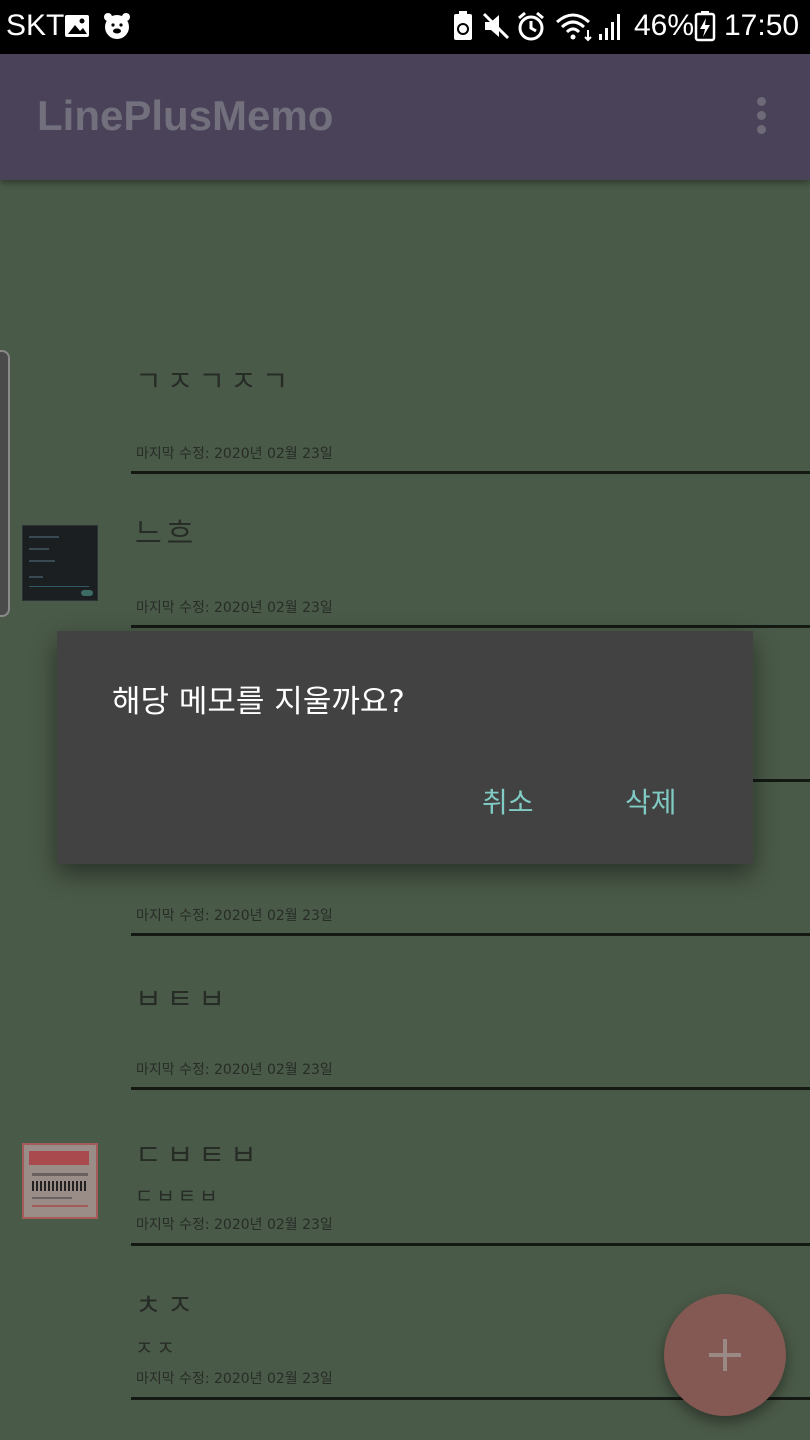  Describe the element at coordinates (405, 1024) in the screenshot. I see `memo-item: ㅂㅌㅂ 마지막 수정: 2020년 02월 23일` at that location.